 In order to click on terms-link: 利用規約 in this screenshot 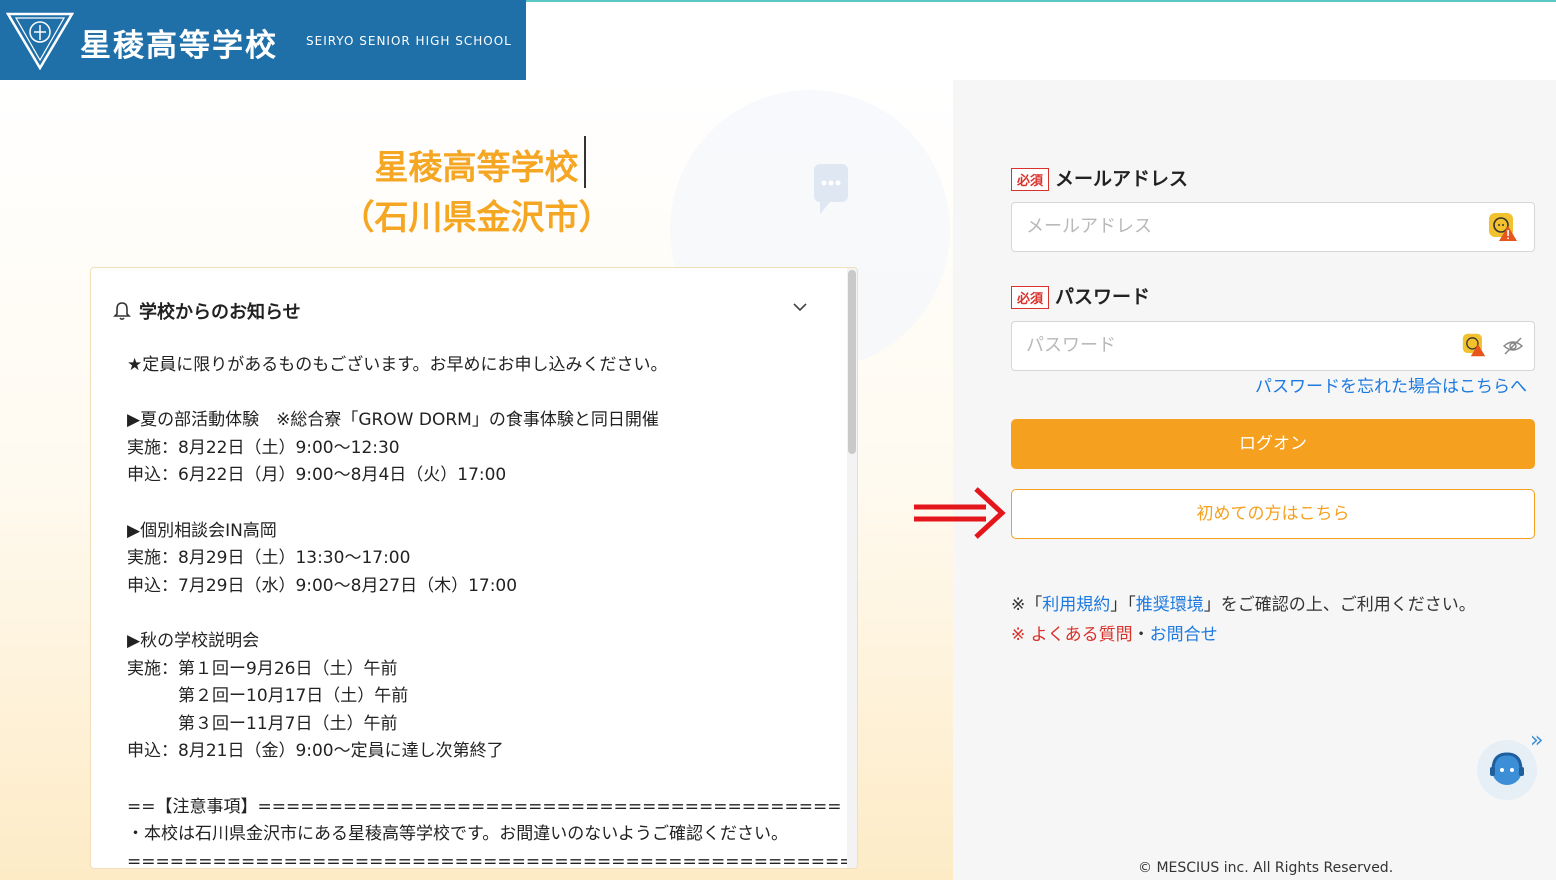, I will do `click(1076, 605)`.